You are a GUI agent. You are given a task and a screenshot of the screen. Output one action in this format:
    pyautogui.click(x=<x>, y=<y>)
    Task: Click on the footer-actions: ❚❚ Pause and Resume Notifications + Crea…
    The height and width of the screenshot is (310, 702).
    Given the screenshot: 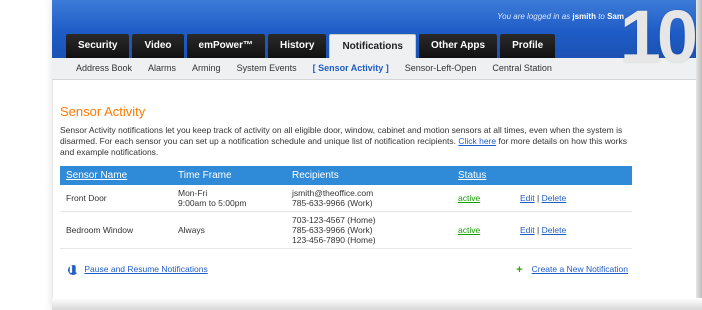 What is the action you would take?
    pyautogui.click(x=348, y=269)
    